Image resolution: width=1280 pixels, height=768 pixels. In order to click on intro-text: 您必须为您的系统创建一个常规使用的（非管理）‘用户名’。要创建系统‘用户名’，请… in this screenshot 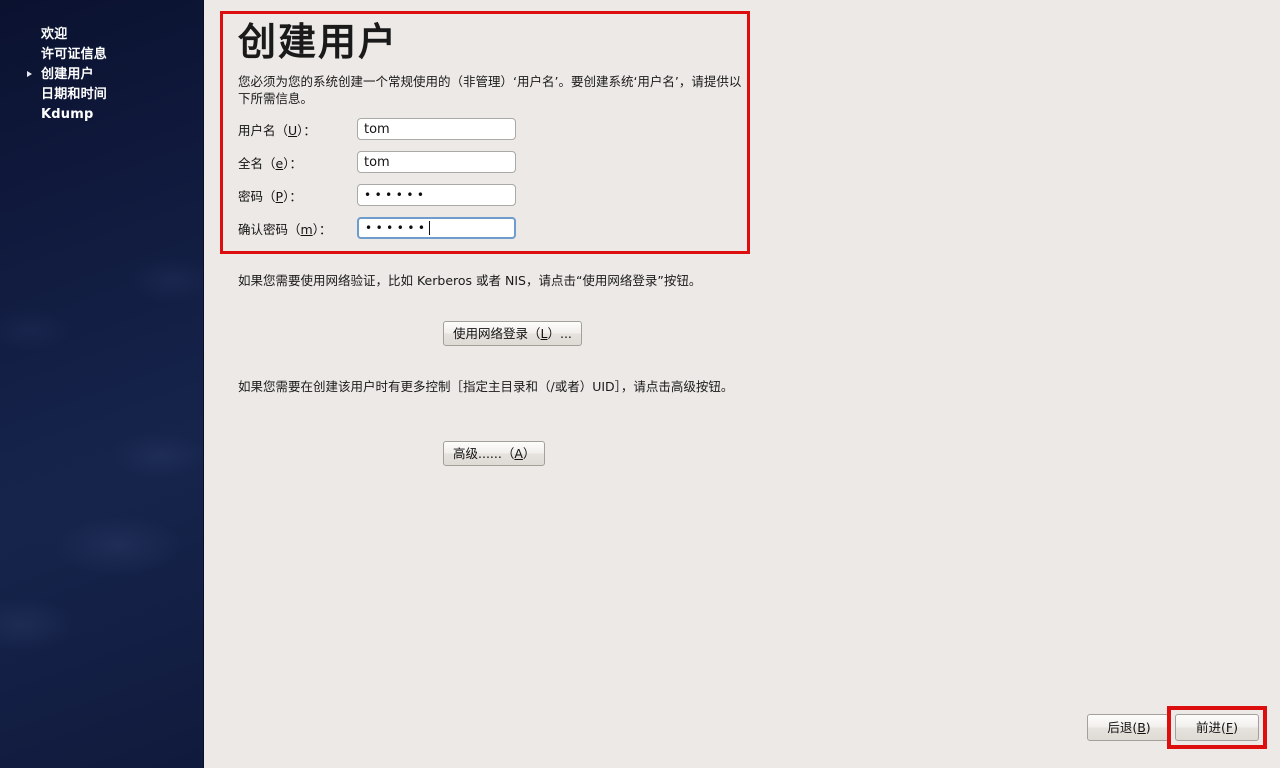, I will do `click(490, 90)`.